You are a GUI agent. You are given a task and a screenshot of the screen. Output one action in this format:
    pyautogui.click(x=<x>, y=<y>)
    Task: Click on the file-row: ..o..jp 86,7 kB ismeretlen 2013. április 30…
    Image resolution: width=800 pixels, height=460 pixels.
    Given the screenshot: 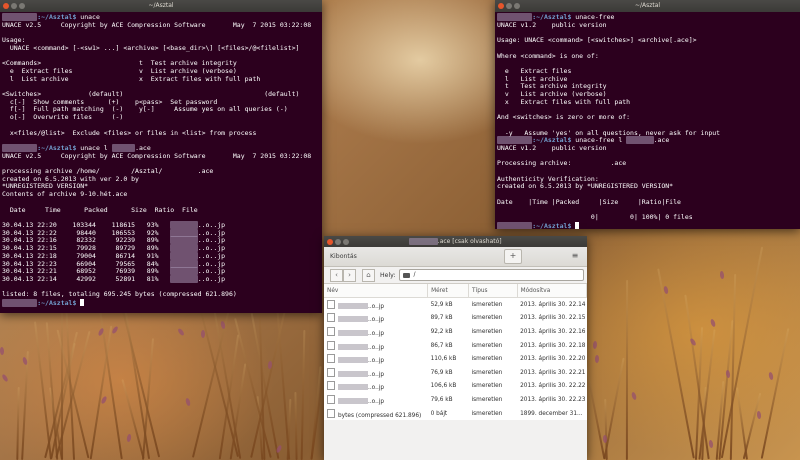 What is the action you would take?
    pyautogui.click(x=455, y=346)
    